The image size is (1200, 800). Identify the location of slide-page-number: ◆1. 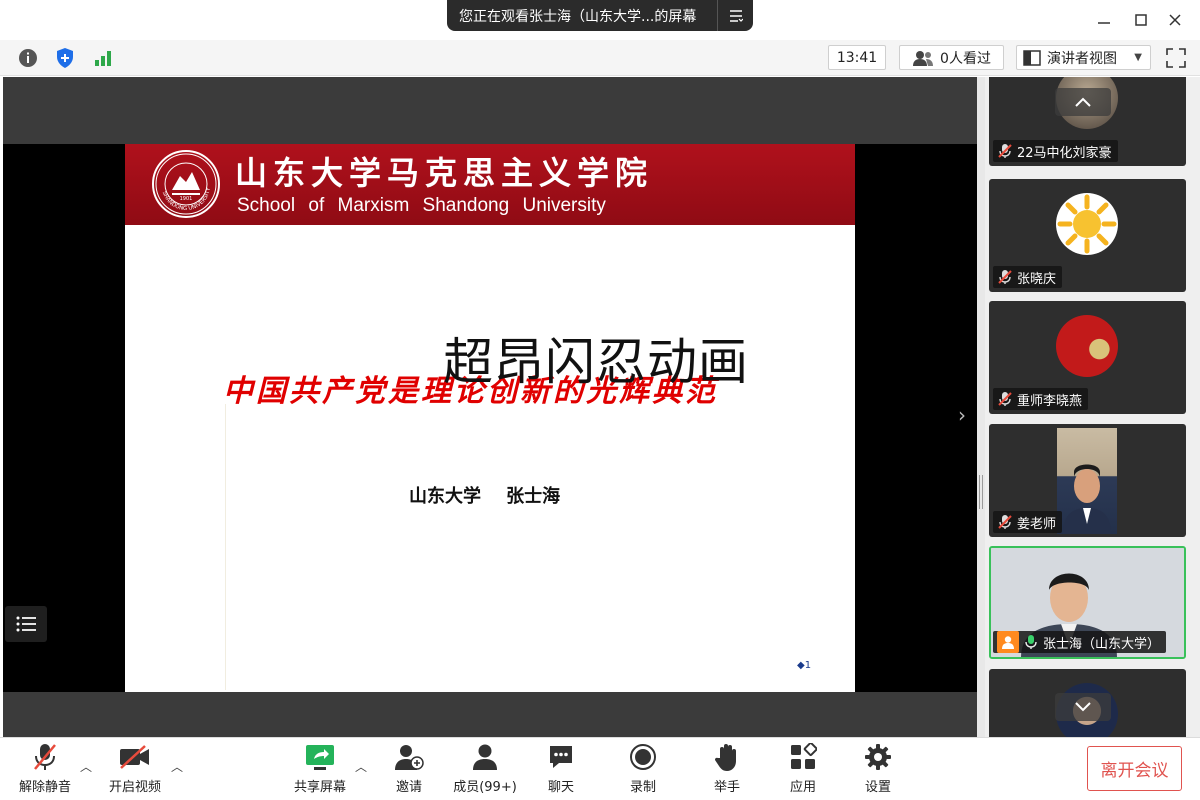
(804, 665).